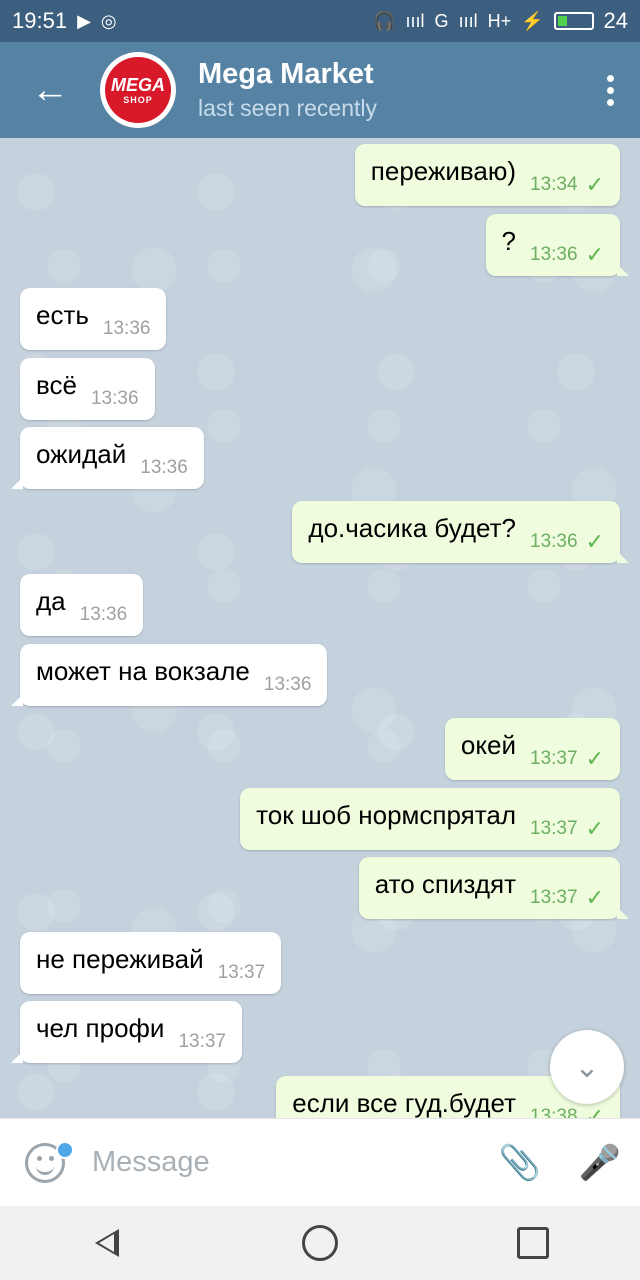  What do you see at coordinates (56, 384) in the screenshot?
I see `message-text: всё` at bounding box center [56, 384].